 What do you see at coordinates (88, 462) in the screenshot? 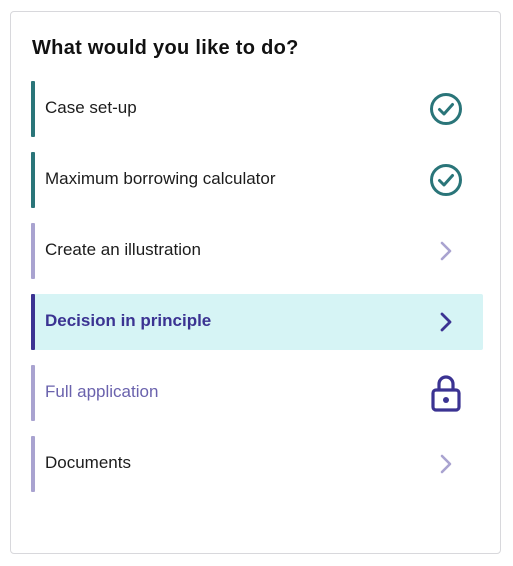
I see `task-label: Documents` at bounding box center [88, 462].